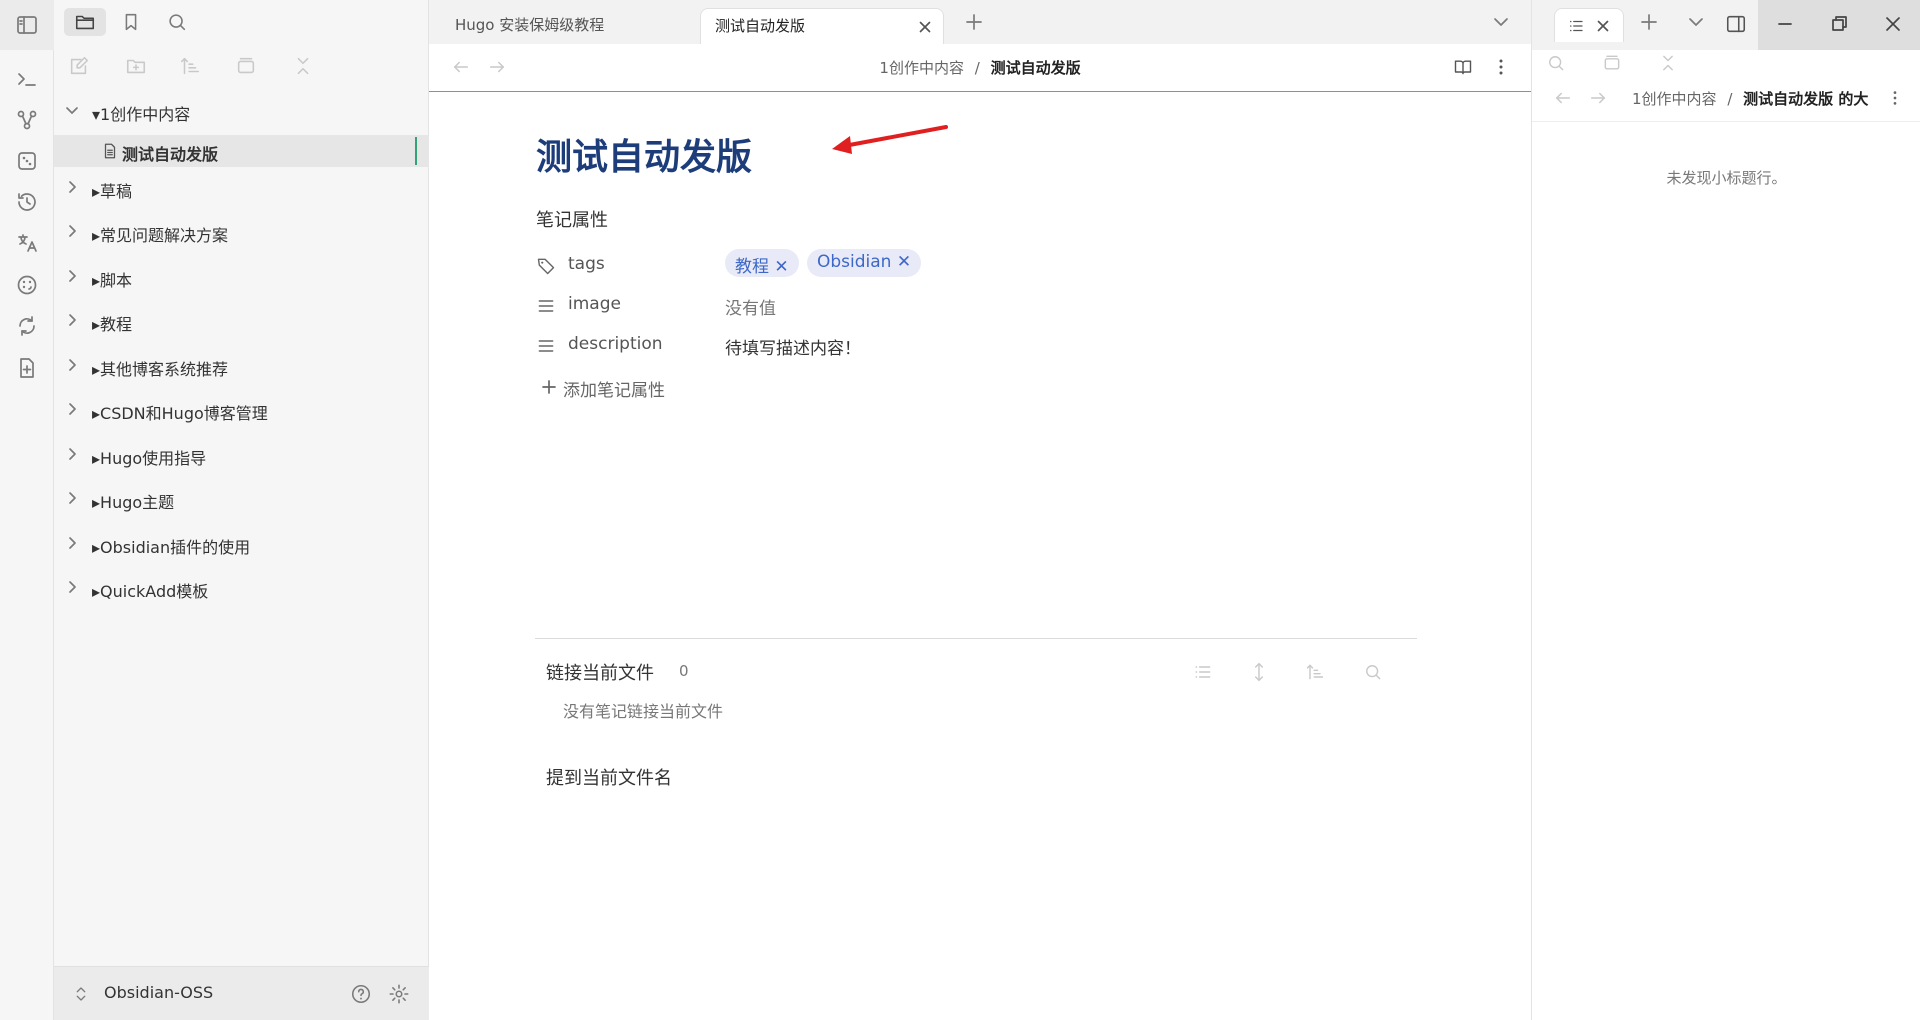 The image size is (1920, 1020). What do you see at coordinates (361, 994) in the screenshot?
I see `help-icon` at bounding box center [361, 994].